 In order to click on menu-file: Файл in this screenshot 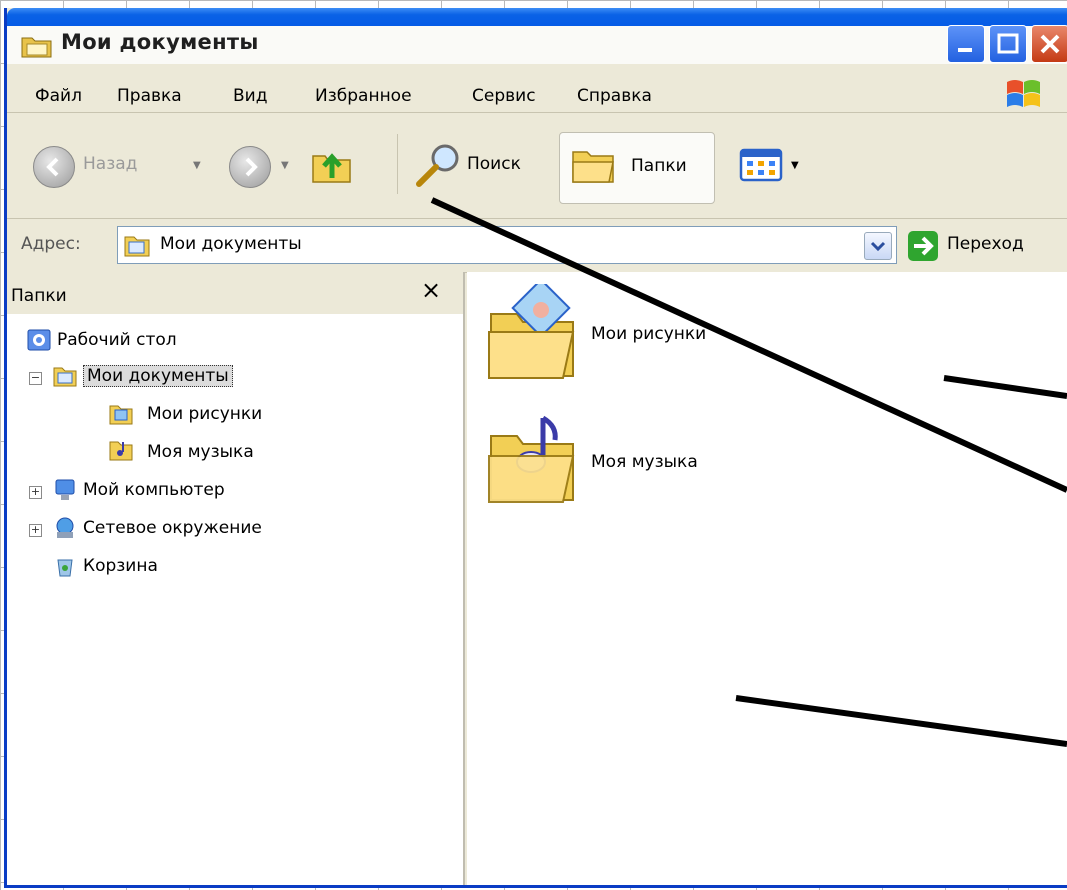, I will do `click(58, 96)`.